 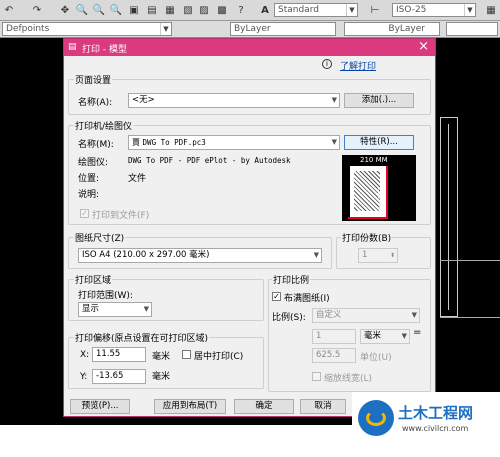 I want to click on scale-unit-value: 毫米, so click(x=373, y=336).